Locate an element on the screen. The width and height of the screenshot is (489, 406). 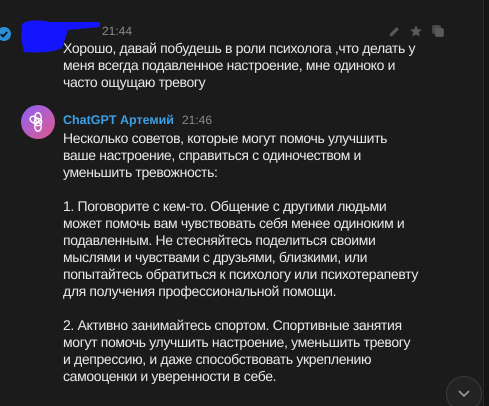
message-time: 21:46 is located at coordinates (197, 120).